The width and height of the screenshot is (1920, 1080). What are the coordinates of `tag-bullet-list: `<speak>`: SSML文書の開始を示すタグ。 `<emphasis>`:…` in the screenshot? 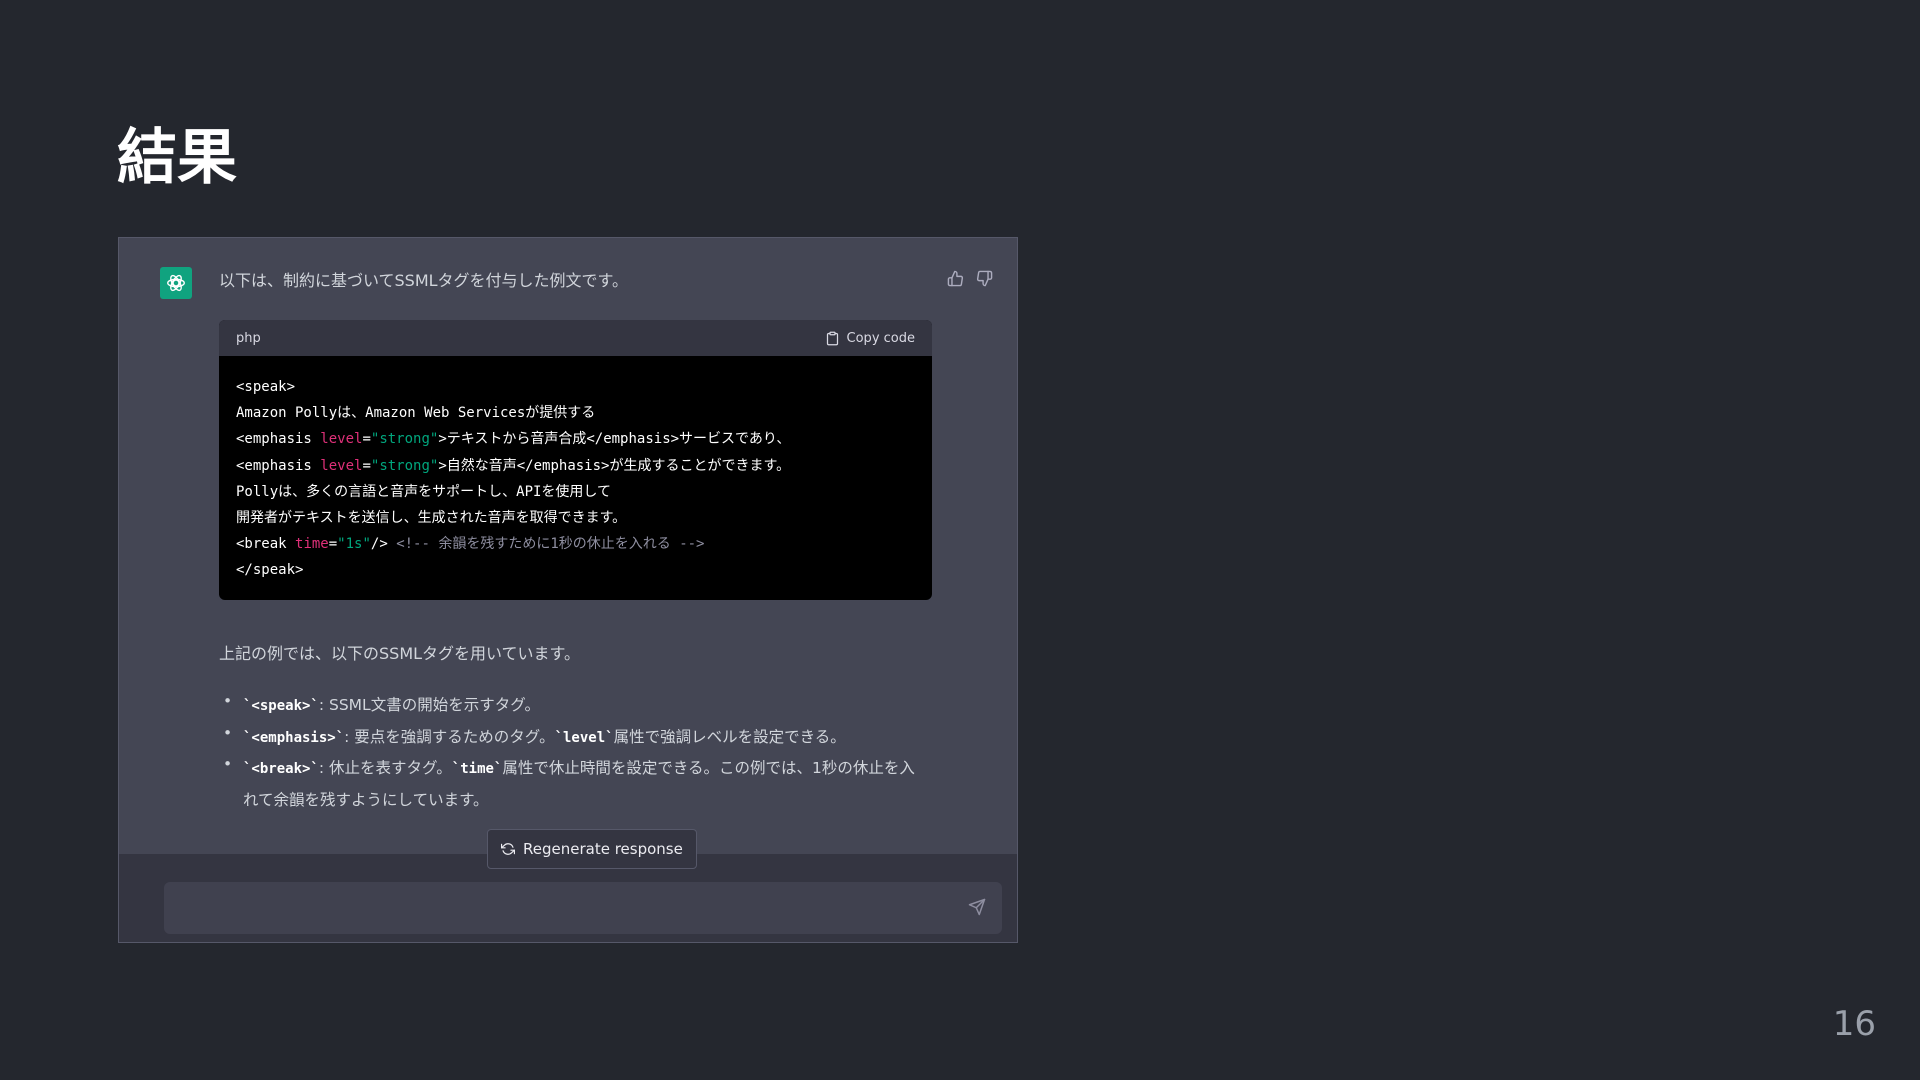 It's located at (569, 750).